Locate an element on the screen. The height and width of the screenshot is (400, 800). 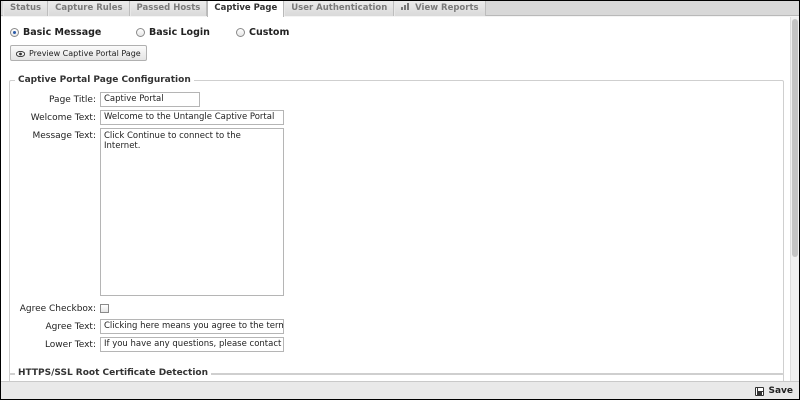
radio-checked-icon is located at coordinates (14, 32).